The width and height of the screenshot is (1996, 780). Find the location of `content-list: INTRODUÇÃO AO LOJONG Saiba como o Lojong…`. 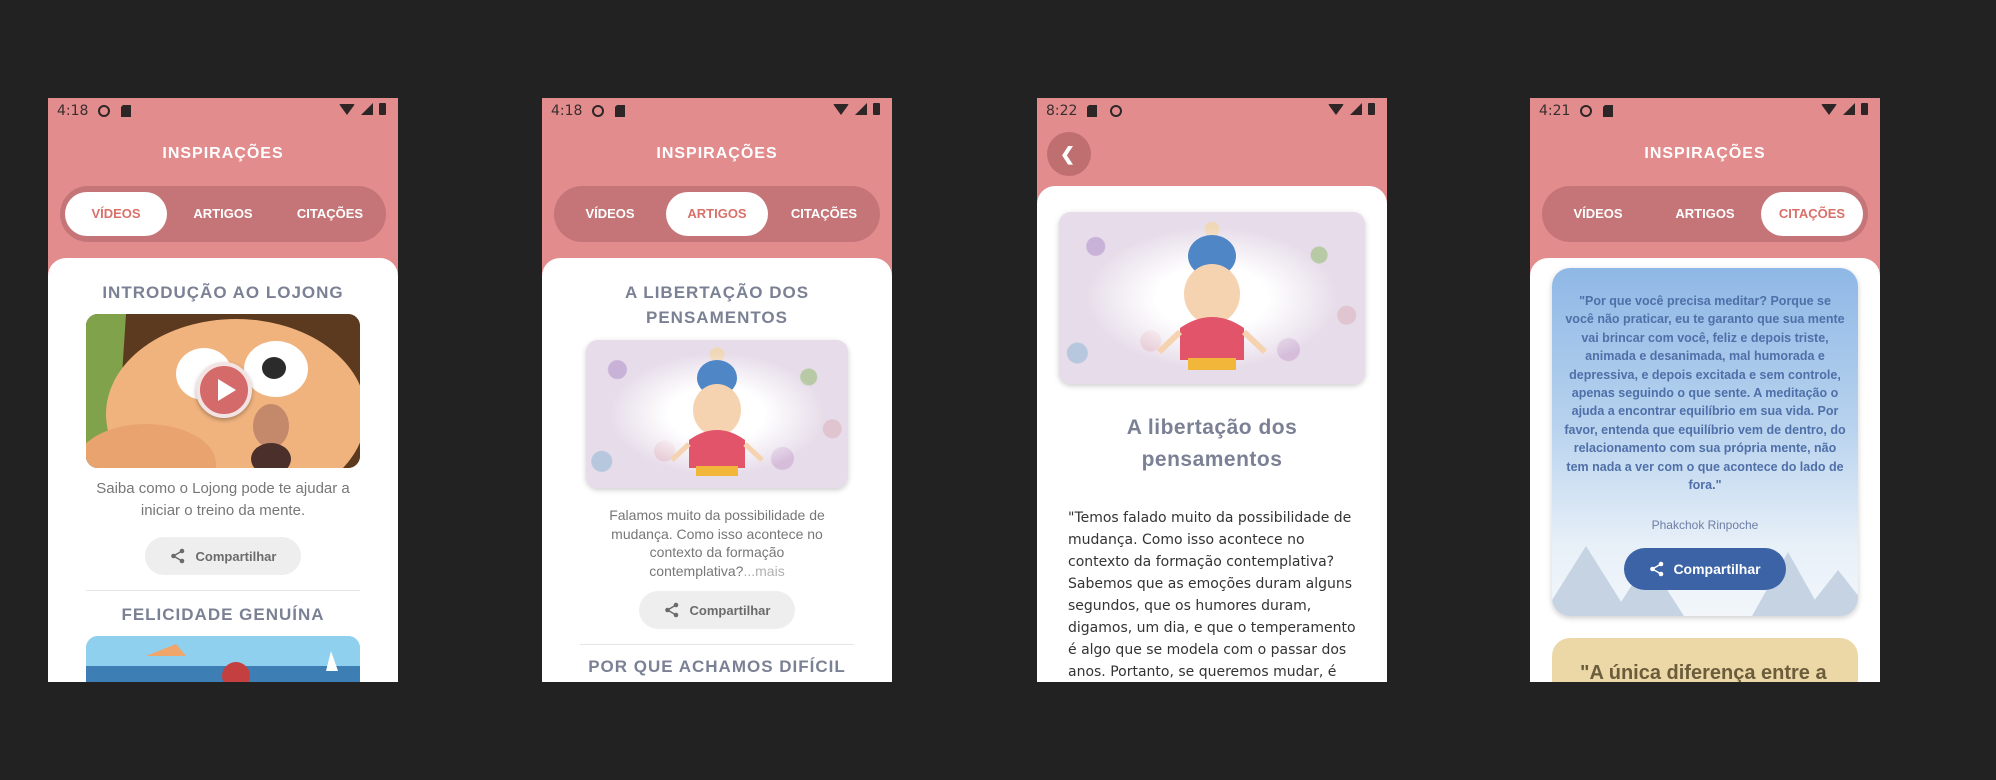

content-list: INTRODUÇÃO AO LOJONG Saiba como o Lojong… is located at coordinates (223, 470).